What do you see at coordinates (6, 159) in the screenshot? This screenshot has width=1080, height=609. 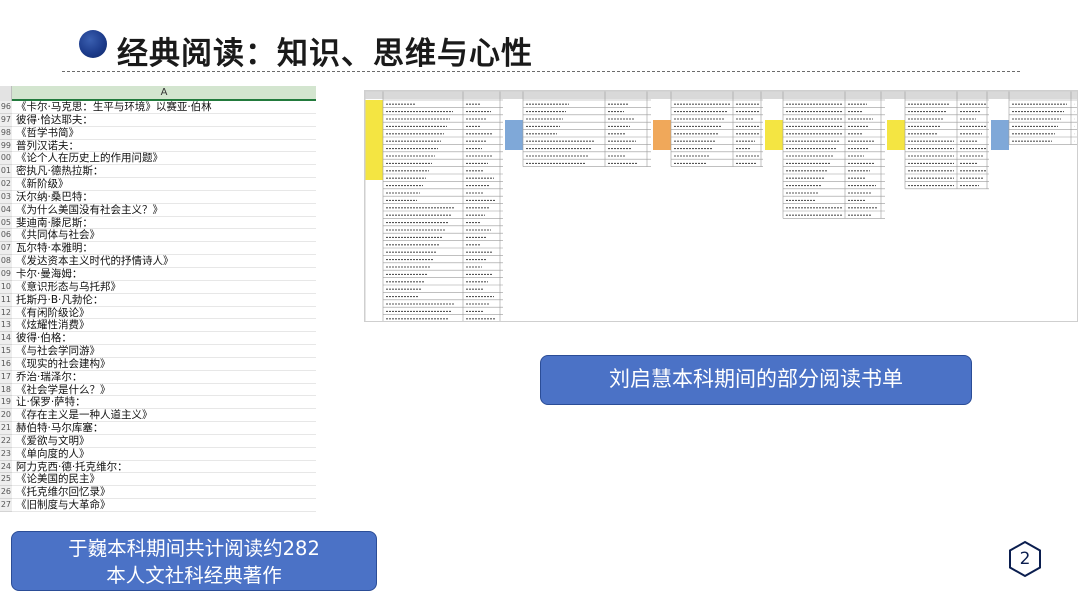 I see `row-number: 00` at bounding box center [6, 159].